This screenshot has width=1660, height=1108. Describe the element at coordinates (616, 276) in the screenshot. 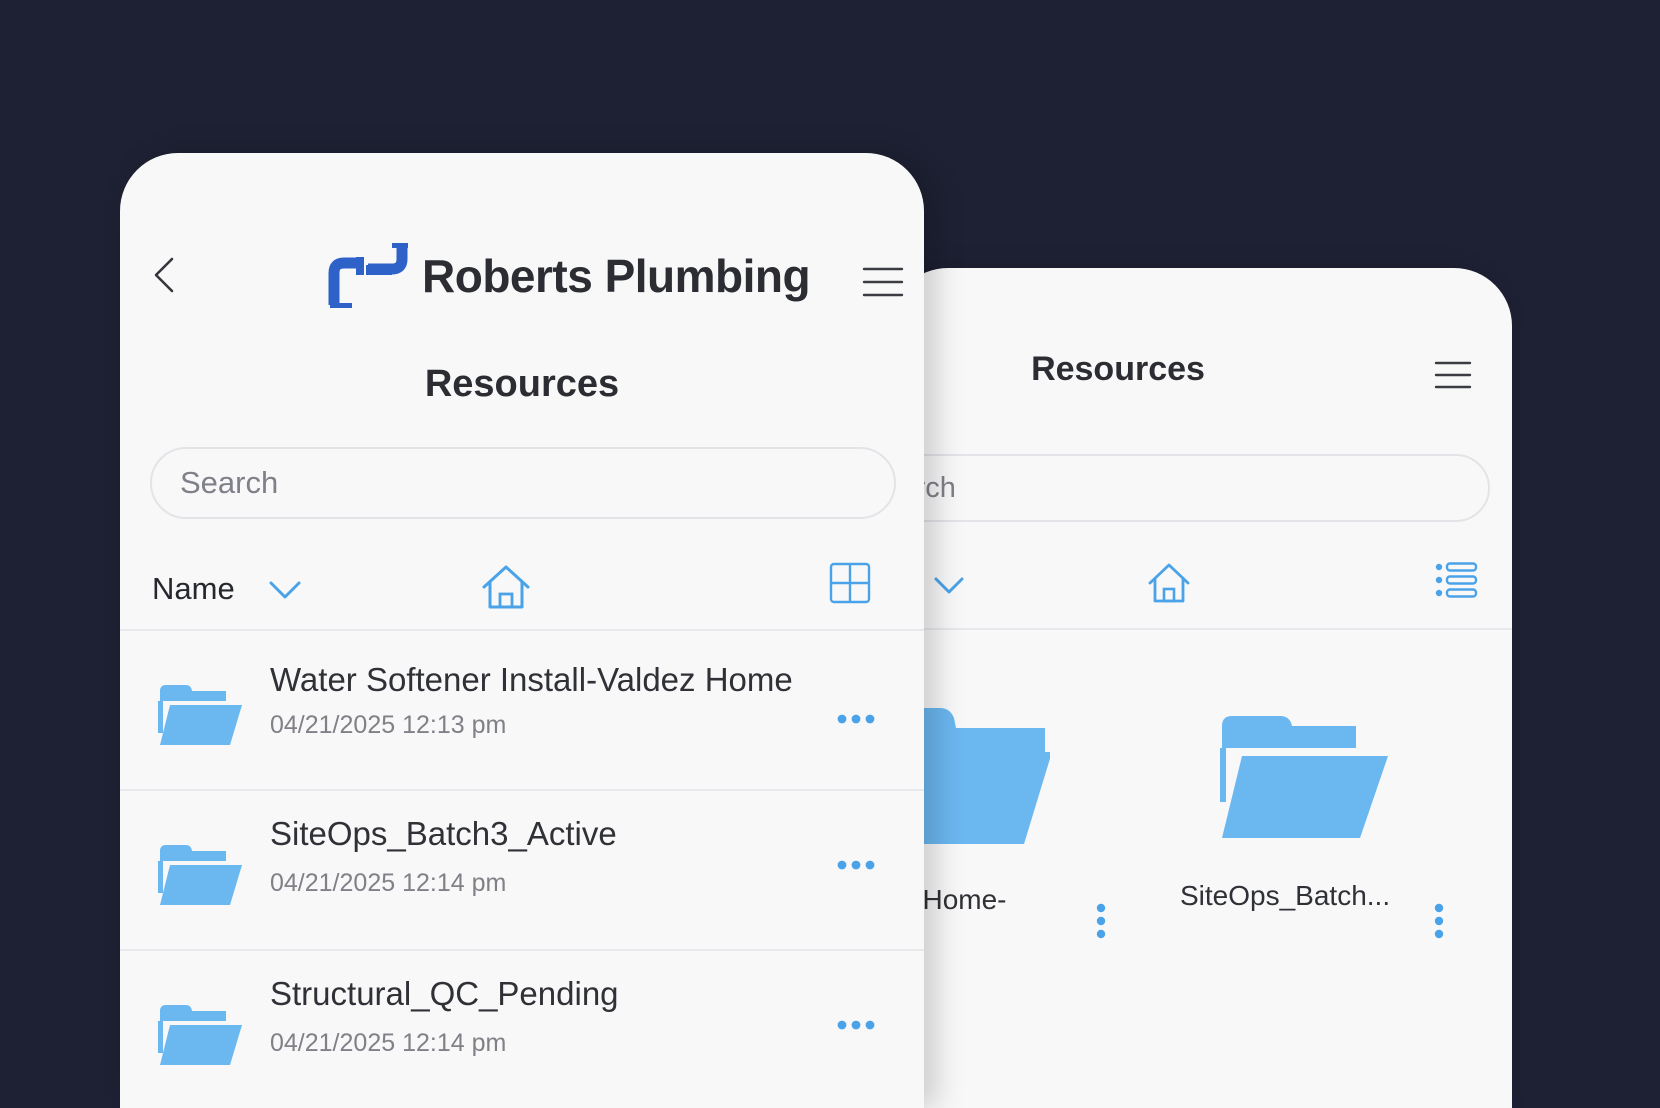

I see `brand-name: Roberts Plumbing` at that location.